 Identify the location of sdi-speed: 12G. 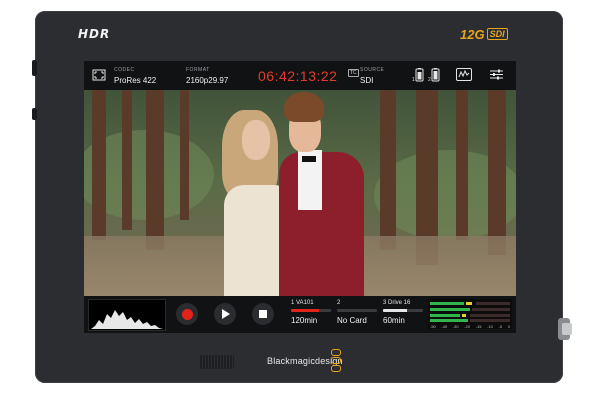
(472, 34).